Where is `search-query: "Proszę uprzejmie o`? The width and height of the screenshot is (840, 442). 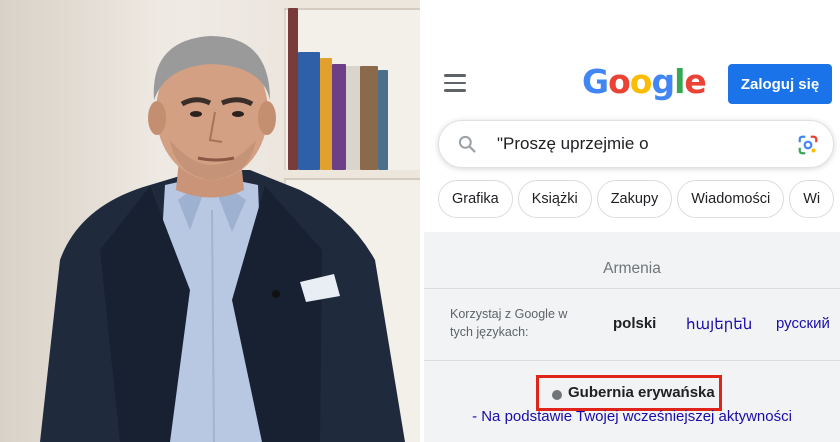
search-query: "Proszę uprzejmie o is located at coordinates (573, 144).